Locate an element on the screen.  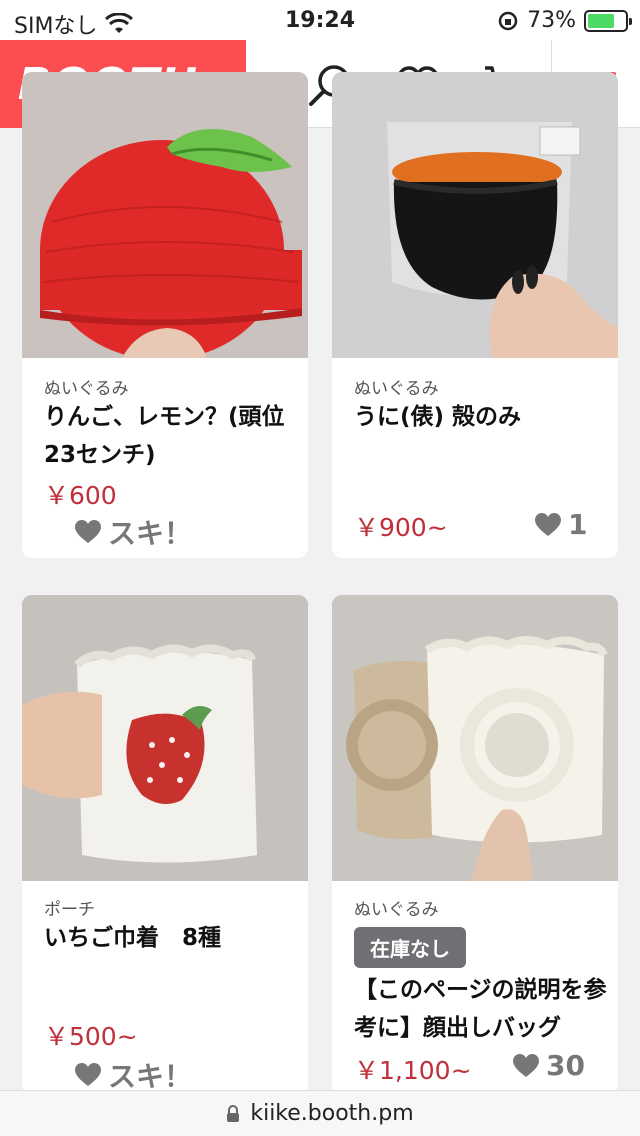
apple-hat-image is located at coordinates (165, 215).